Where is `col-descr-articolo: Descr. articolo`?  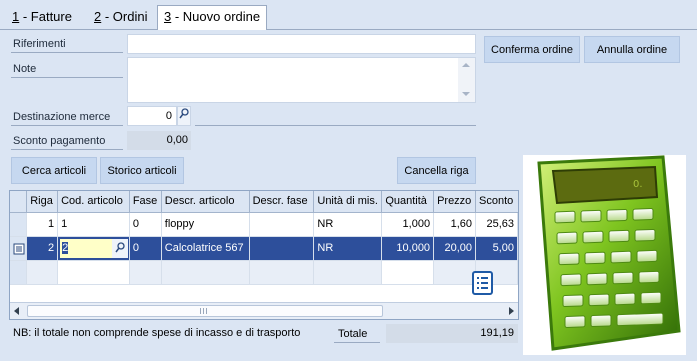 col-descr-articolo: Descr. articolo is located at coordinates (205, 202).